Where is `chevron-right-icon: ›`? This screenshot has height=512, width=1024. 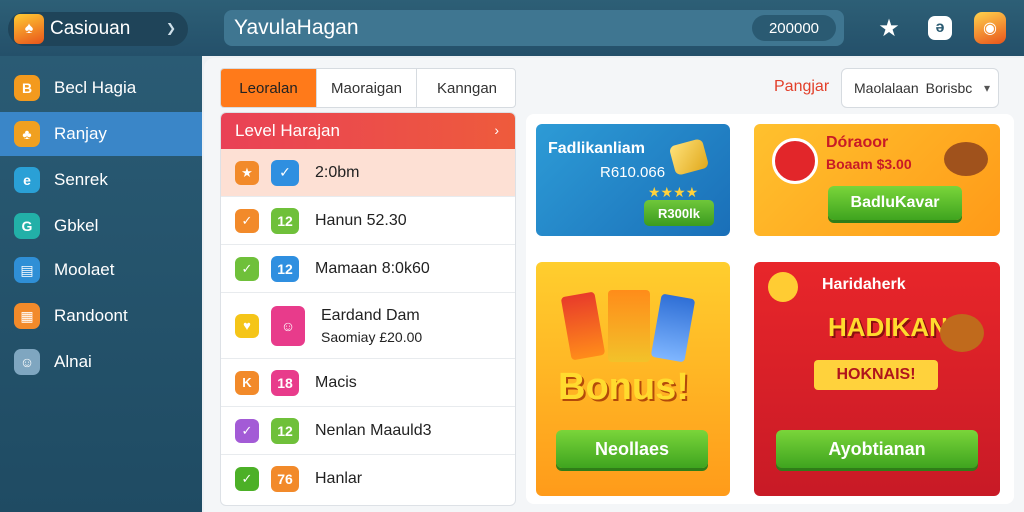 chevron-right-icon: › is located at coordinates (496, 130).